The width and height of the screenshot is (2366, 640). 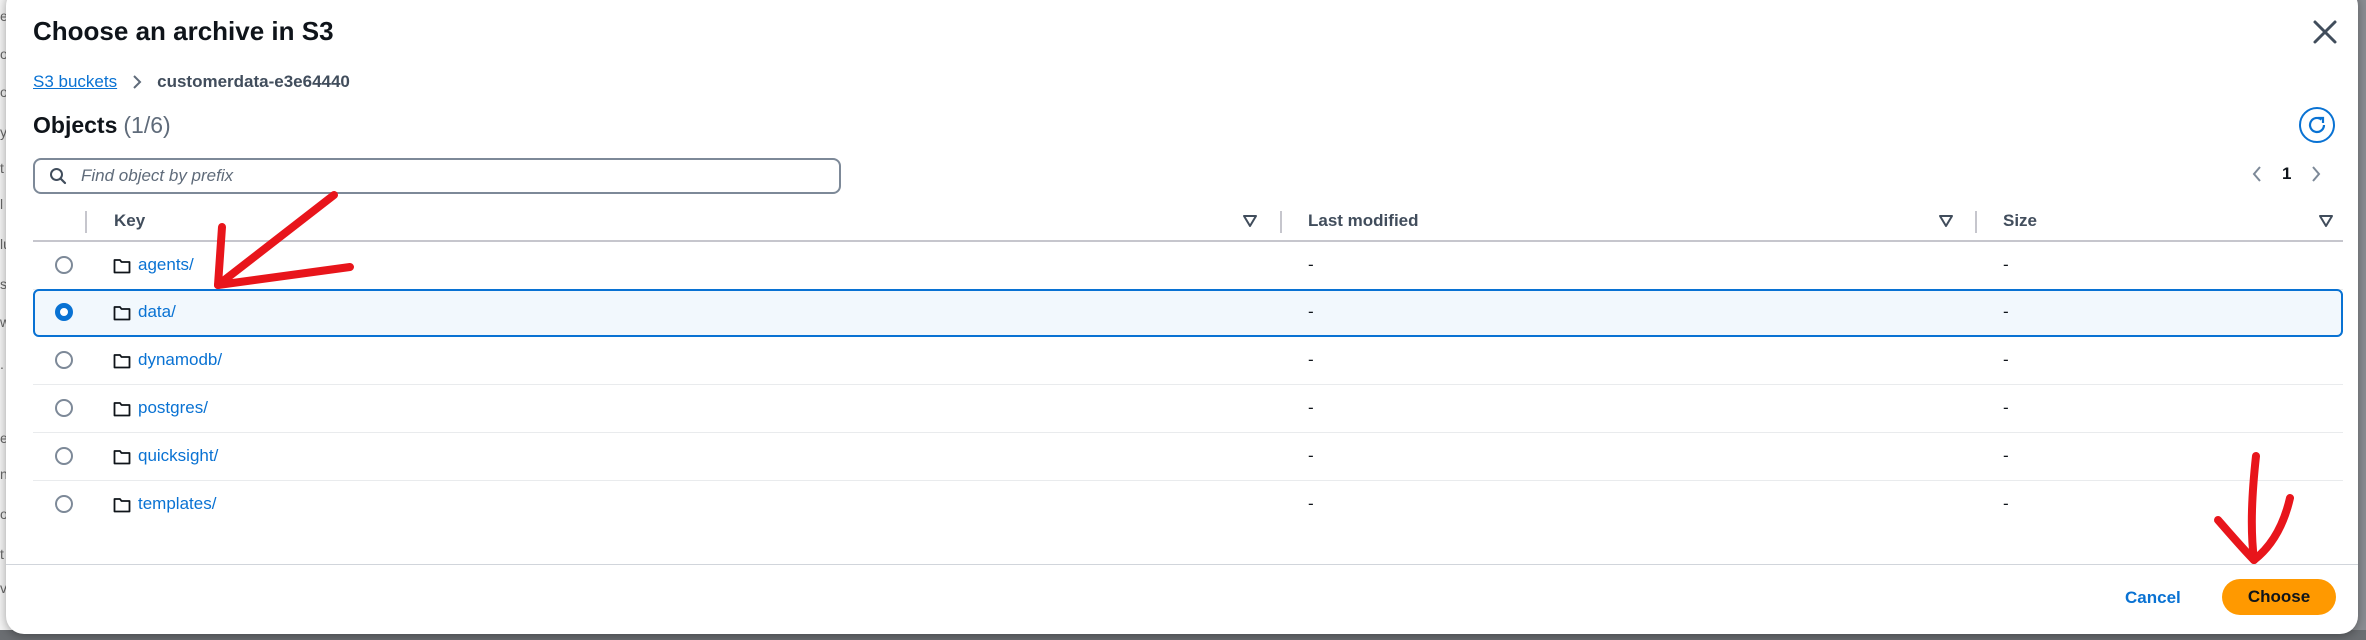 What do you see at coordinates (173, 408) in the screenshot?
I see `object-key-link: postgres/` at bounding box center [173, 408].